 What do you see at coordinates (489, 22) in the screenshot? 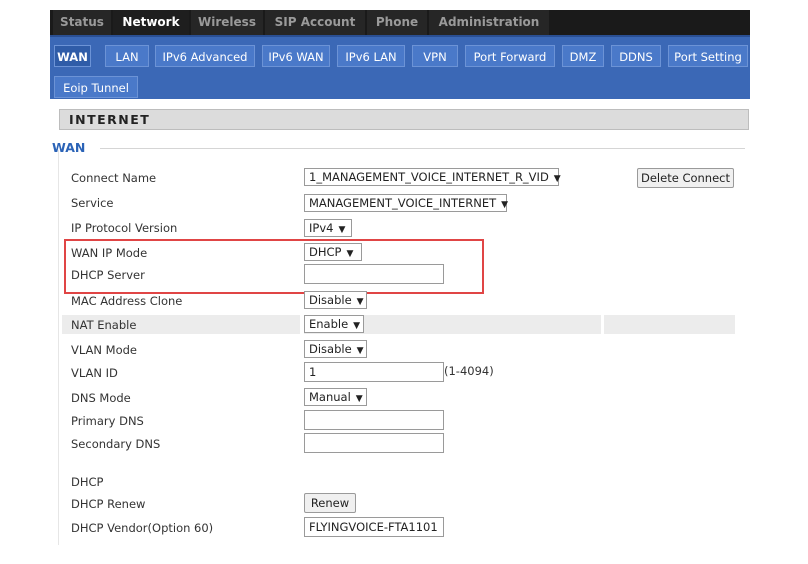
I see `tab-administration: Administration` at bounding box center [489, 22].